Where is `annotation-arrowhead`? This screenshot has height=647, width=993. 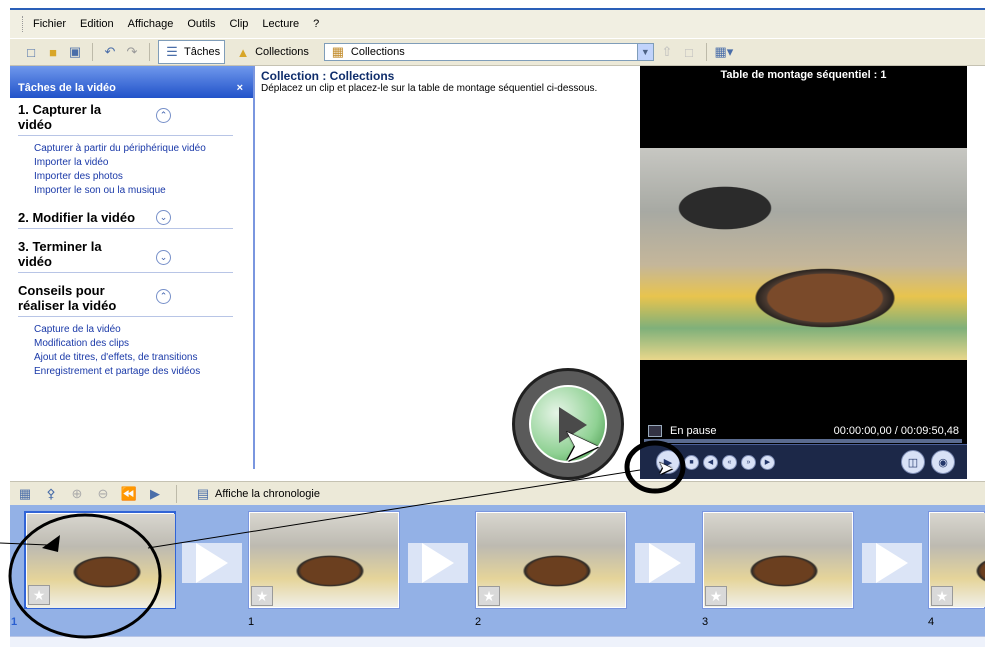
annotation-arrowhead is located at coordinates (51, 543).